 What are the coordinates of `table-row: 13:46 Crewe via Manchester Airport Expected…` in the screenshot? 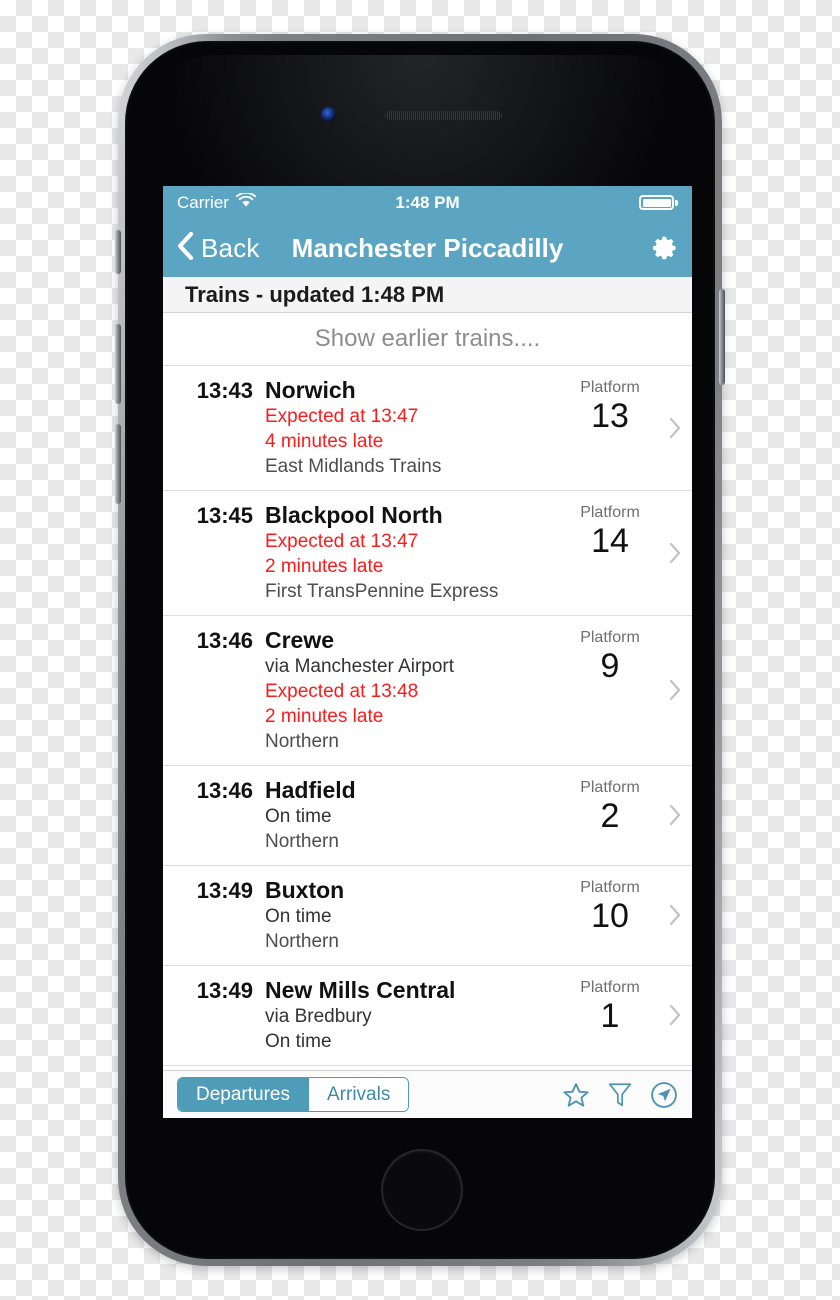 It's located at (427, 691).